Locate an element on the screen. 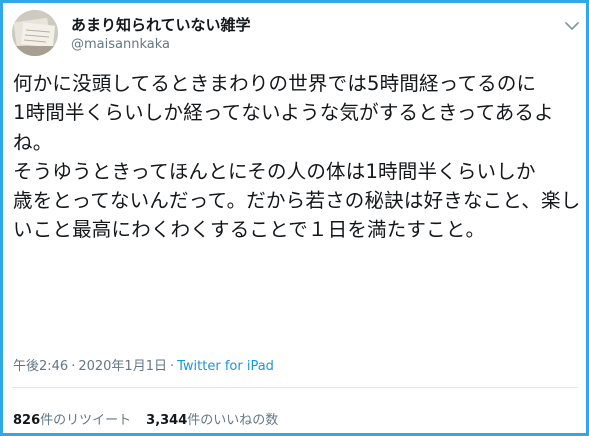 Image resolution: width=589 pixels, height=436 pixels. retweets-stat: 826件のリツイート is located at coordinates (72, 420).